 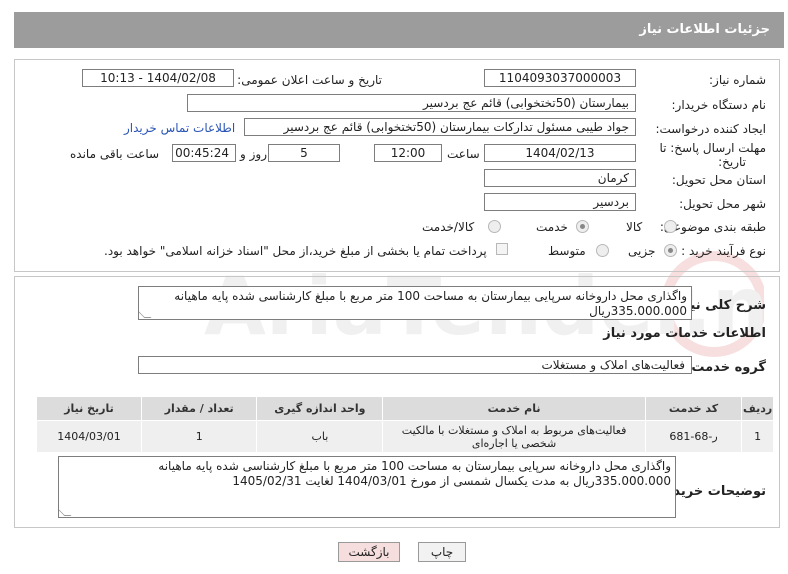 What do you see at coordinates (567, 251) in the screenshot?
I see `process-option-medium: متوسط` at bounding box center [567, 251].